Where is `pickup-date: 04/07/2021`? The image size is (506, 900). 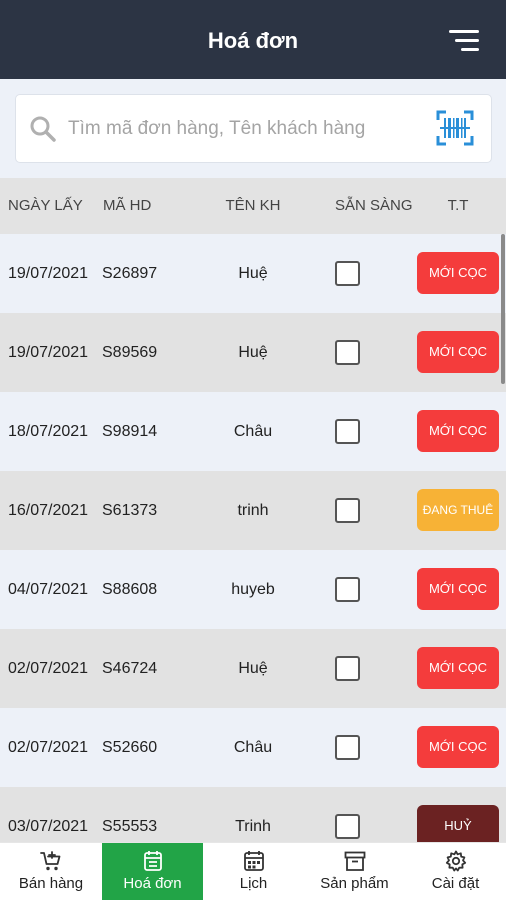
pickup-date: 04/07/2021 is located at coordinates (48, 589).